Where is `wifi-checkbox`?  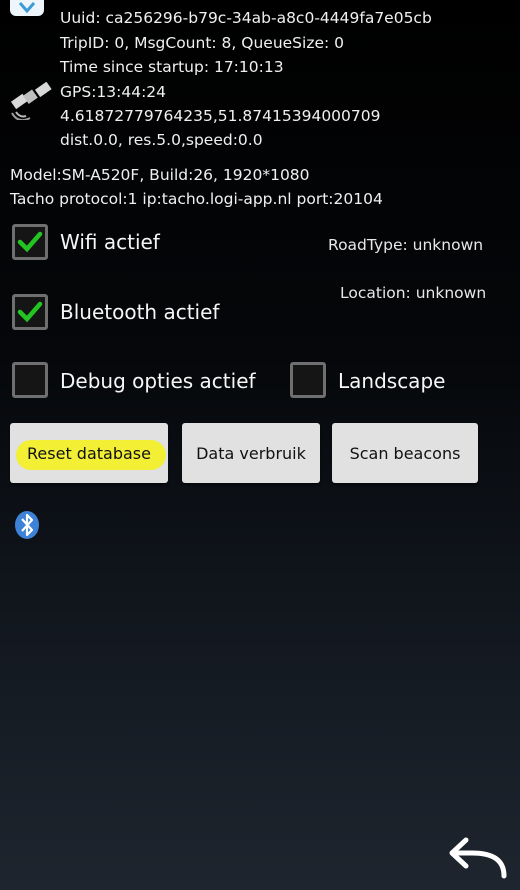 wifi-checkbox is located at coordinates (30, 242).